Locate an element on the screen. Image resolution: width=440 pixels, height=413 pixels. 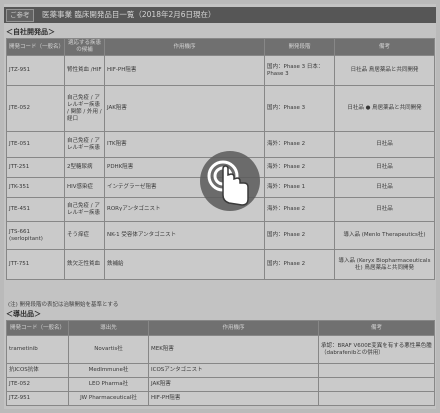
partner: JW Pharmaceutical社 is located at coordinates (108, 398).